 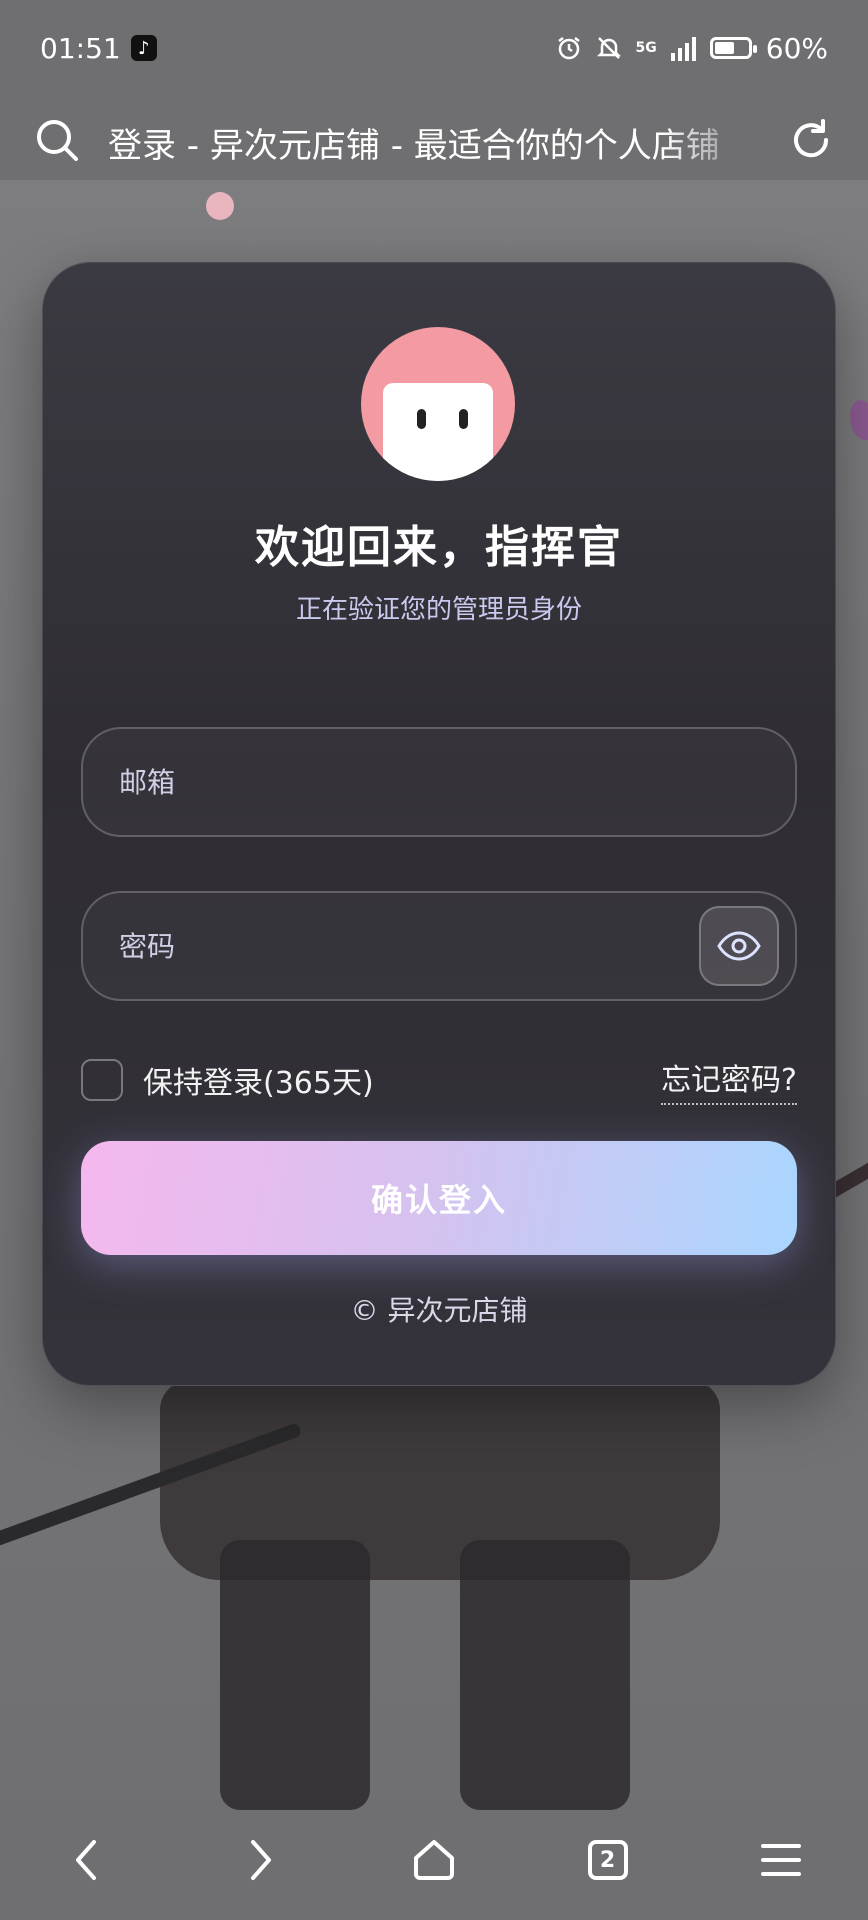 I want to click on browser-bottom-nav: 2, so click(x=434, y=1860).